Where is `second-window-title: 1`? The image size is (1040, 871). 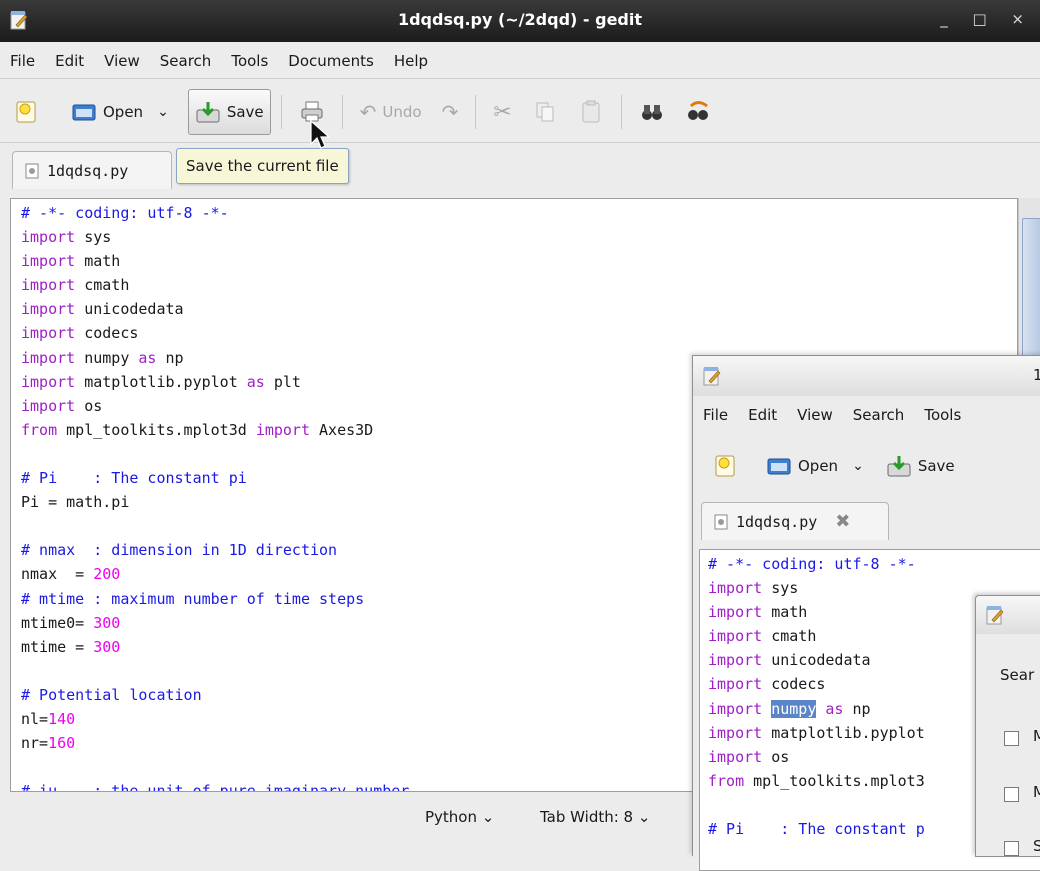
second-window-title: 1 is located at coordinates (1036, 375).